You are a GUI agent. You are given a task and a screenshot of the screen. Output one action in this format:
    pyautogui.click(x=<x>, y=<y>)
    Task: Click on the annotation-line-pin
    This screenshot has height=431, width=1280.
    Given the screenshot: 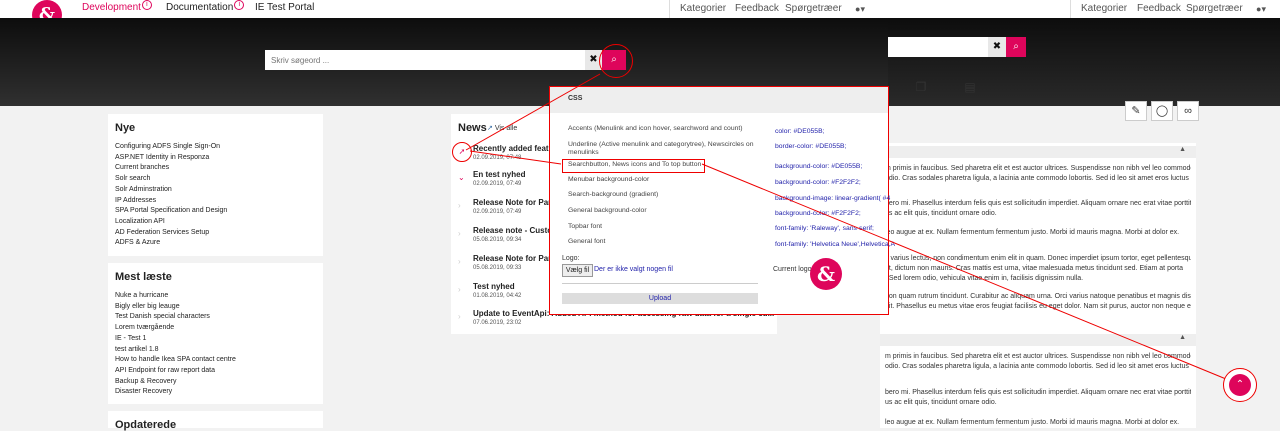 What is the action you would take?
    pyautogui.click(x=515, y=157)
    